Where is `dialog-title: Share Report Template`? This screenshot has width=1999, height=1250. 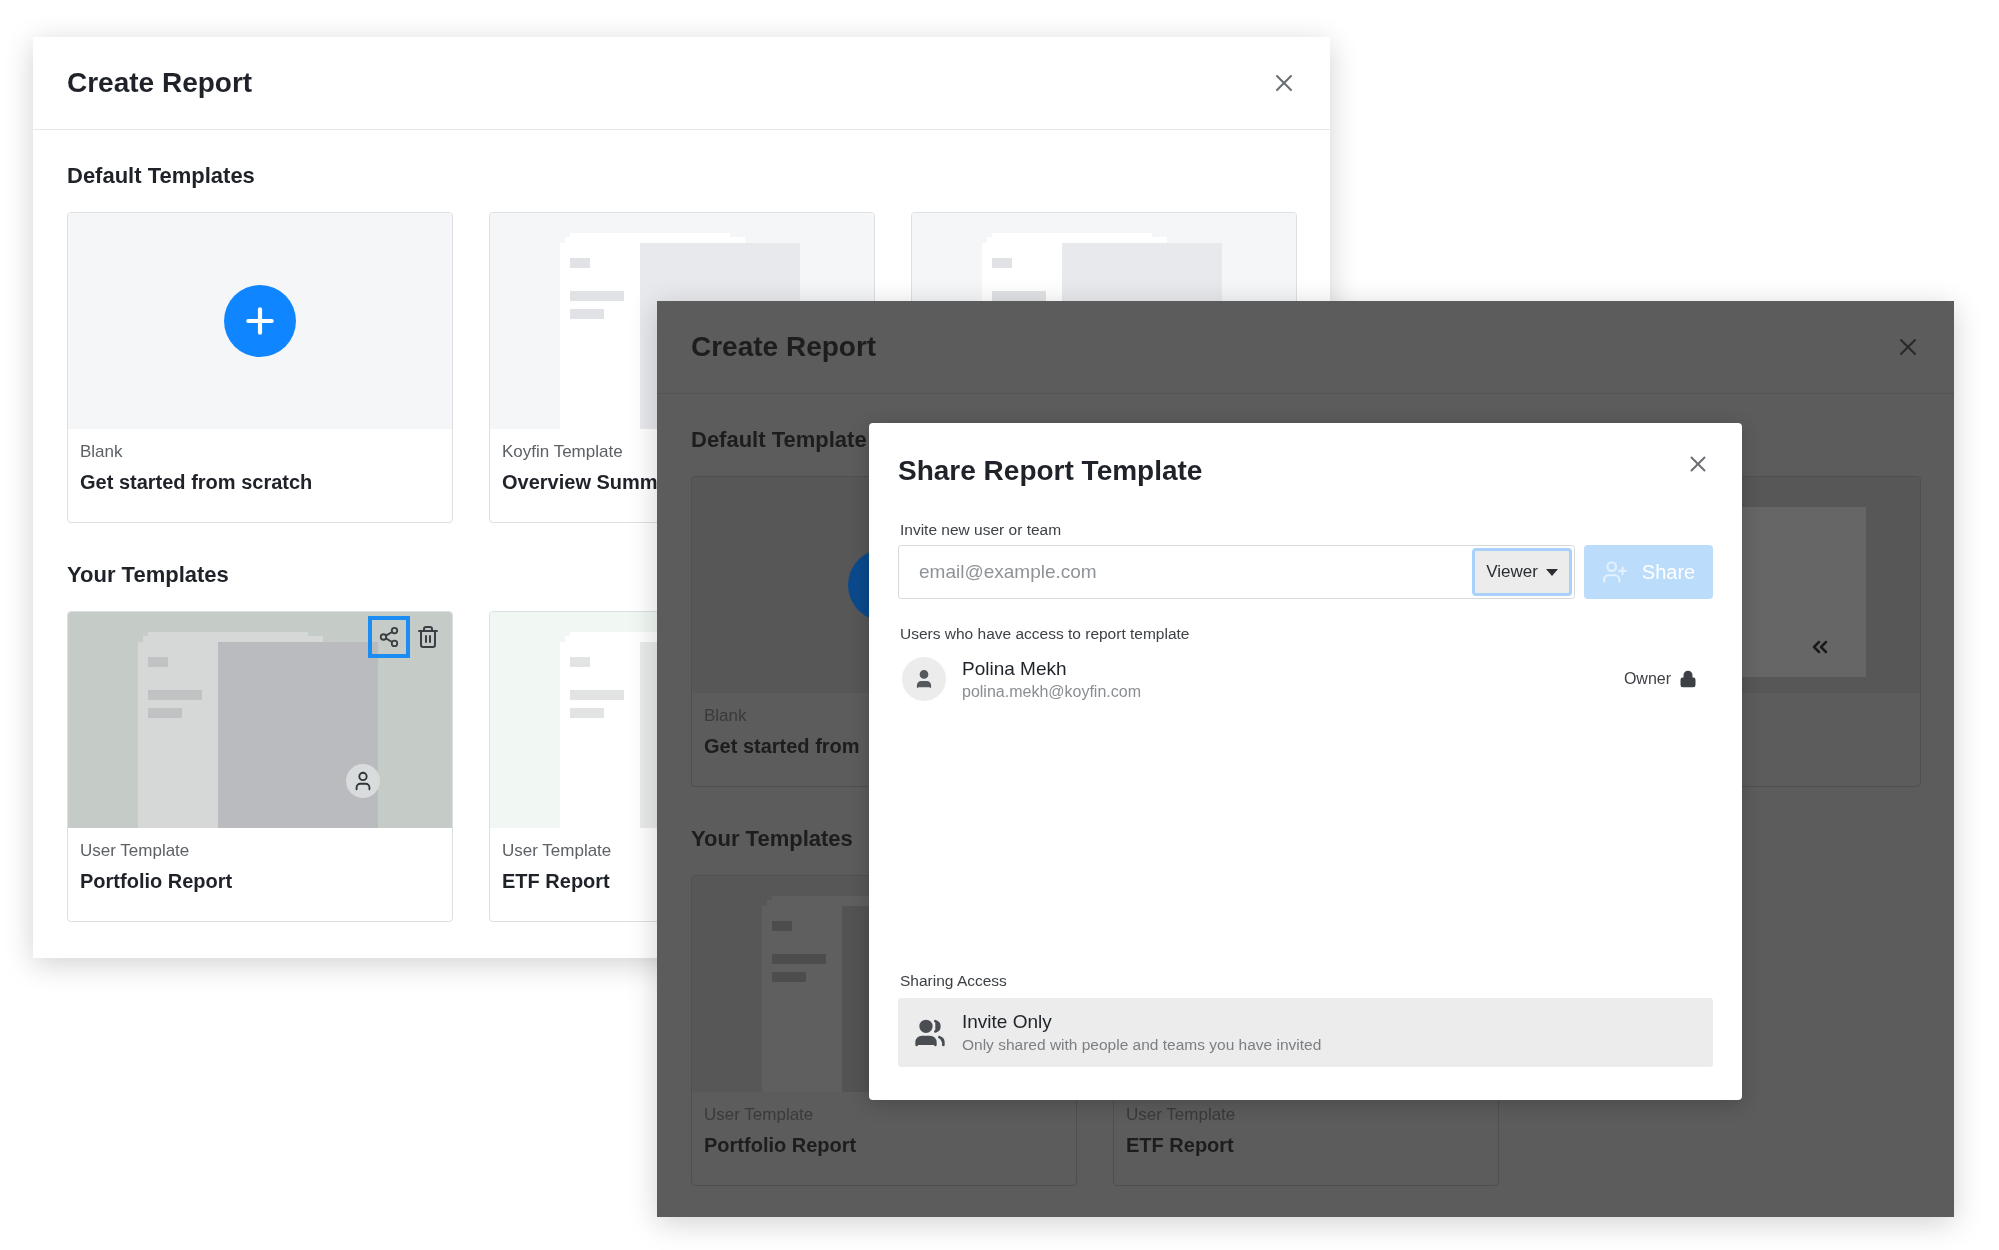
dialog-title: Share Report Template is located at coordinates (1050, 471).